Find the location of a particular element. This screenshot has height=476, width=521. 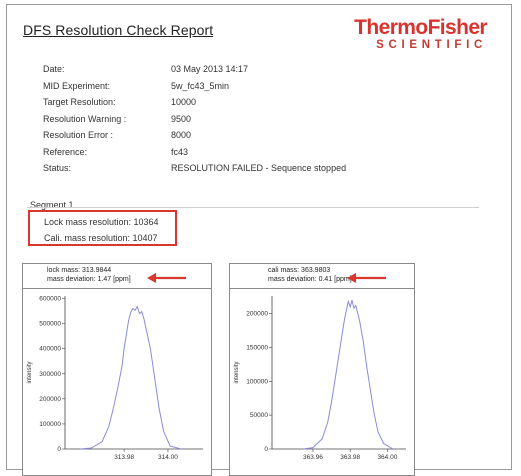

field-label: Resolution Warning : is located at coordinates (85, 118).